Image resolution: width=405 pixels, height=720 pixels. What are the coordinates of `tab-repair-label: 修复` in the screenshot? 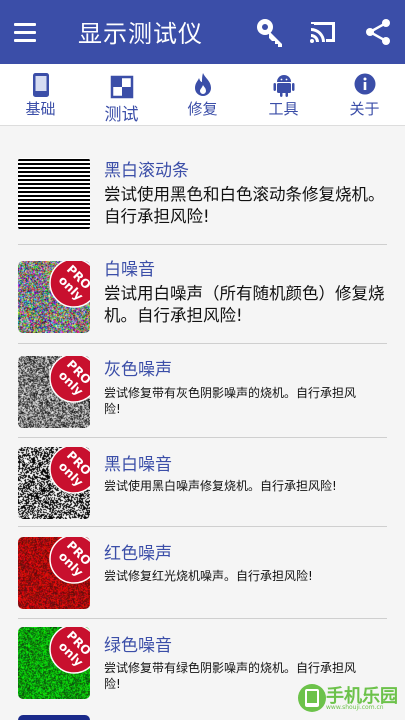 It's located at (202, 109).